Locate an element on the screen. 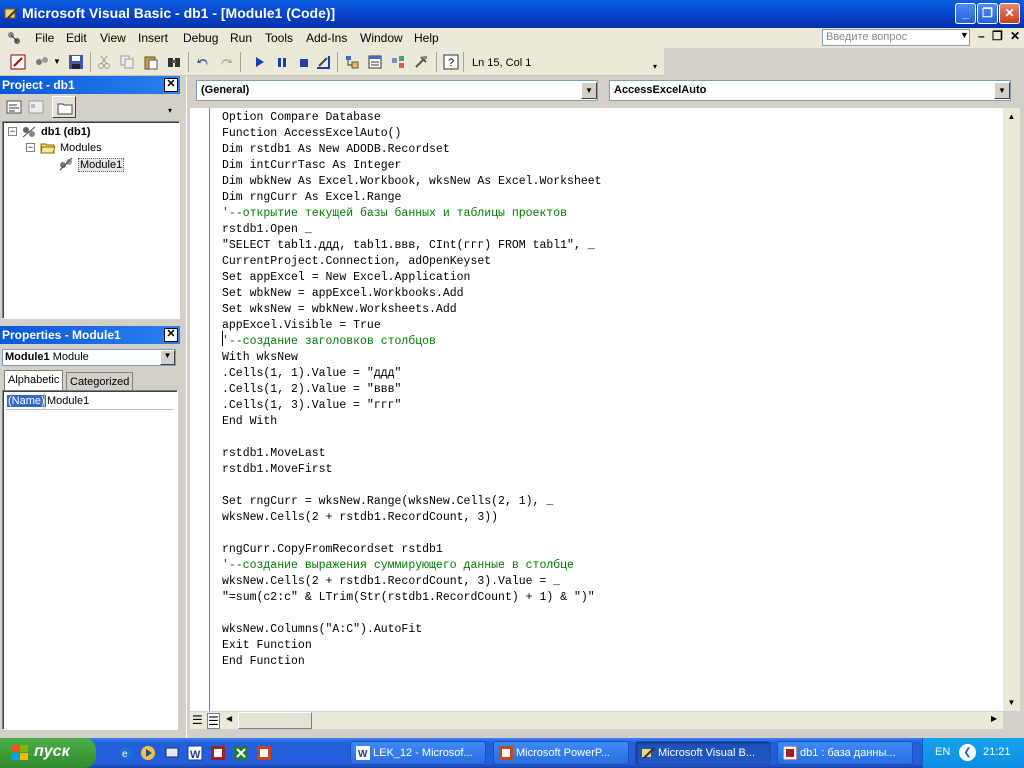  word-quicklaunch-icon: W is located at coordinates (195, 753).